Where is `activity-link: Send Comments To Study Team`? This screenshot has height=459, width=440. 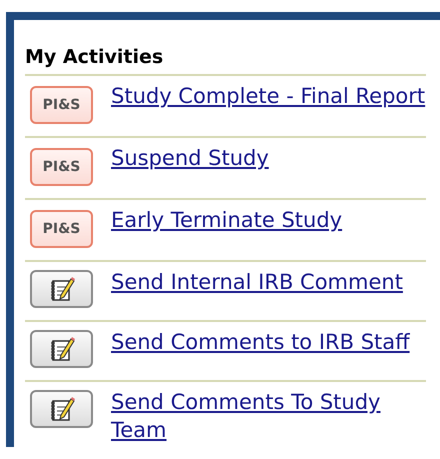
activity-link: Send Comments To Study Team is located at coordinates (268, 416).